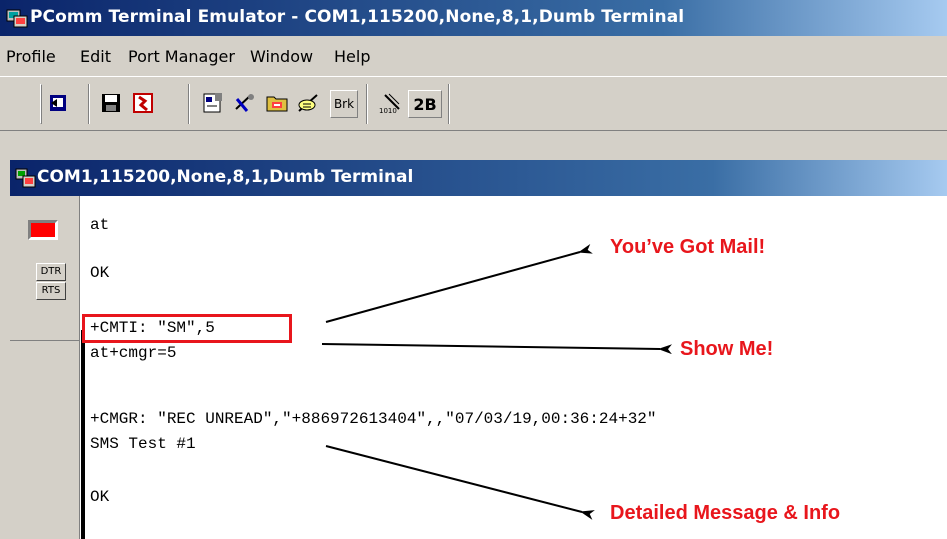 Image resolution: width=947 pixels, height=539 pixels. I want to click on annotation-show: Show Me!, so click(727, 349).